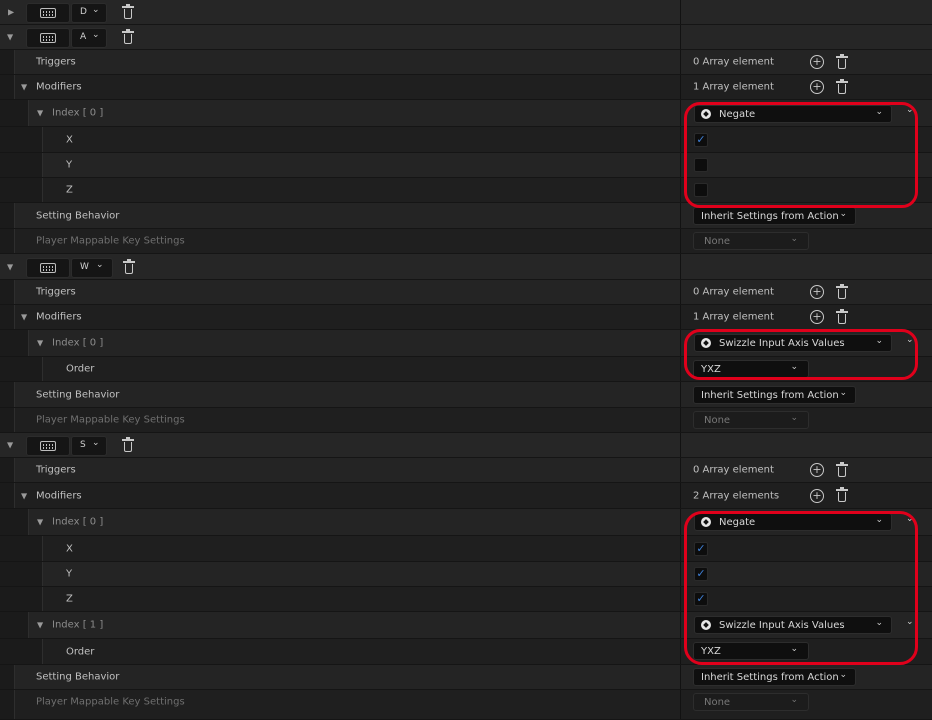 Image resolution: width=932 pixels, height=720 pixels. Describe the element at coordinates (466, 496) in the screenshot. I see `modifiers-row: ▼ Modifiers 2 Array elements +` at that location.